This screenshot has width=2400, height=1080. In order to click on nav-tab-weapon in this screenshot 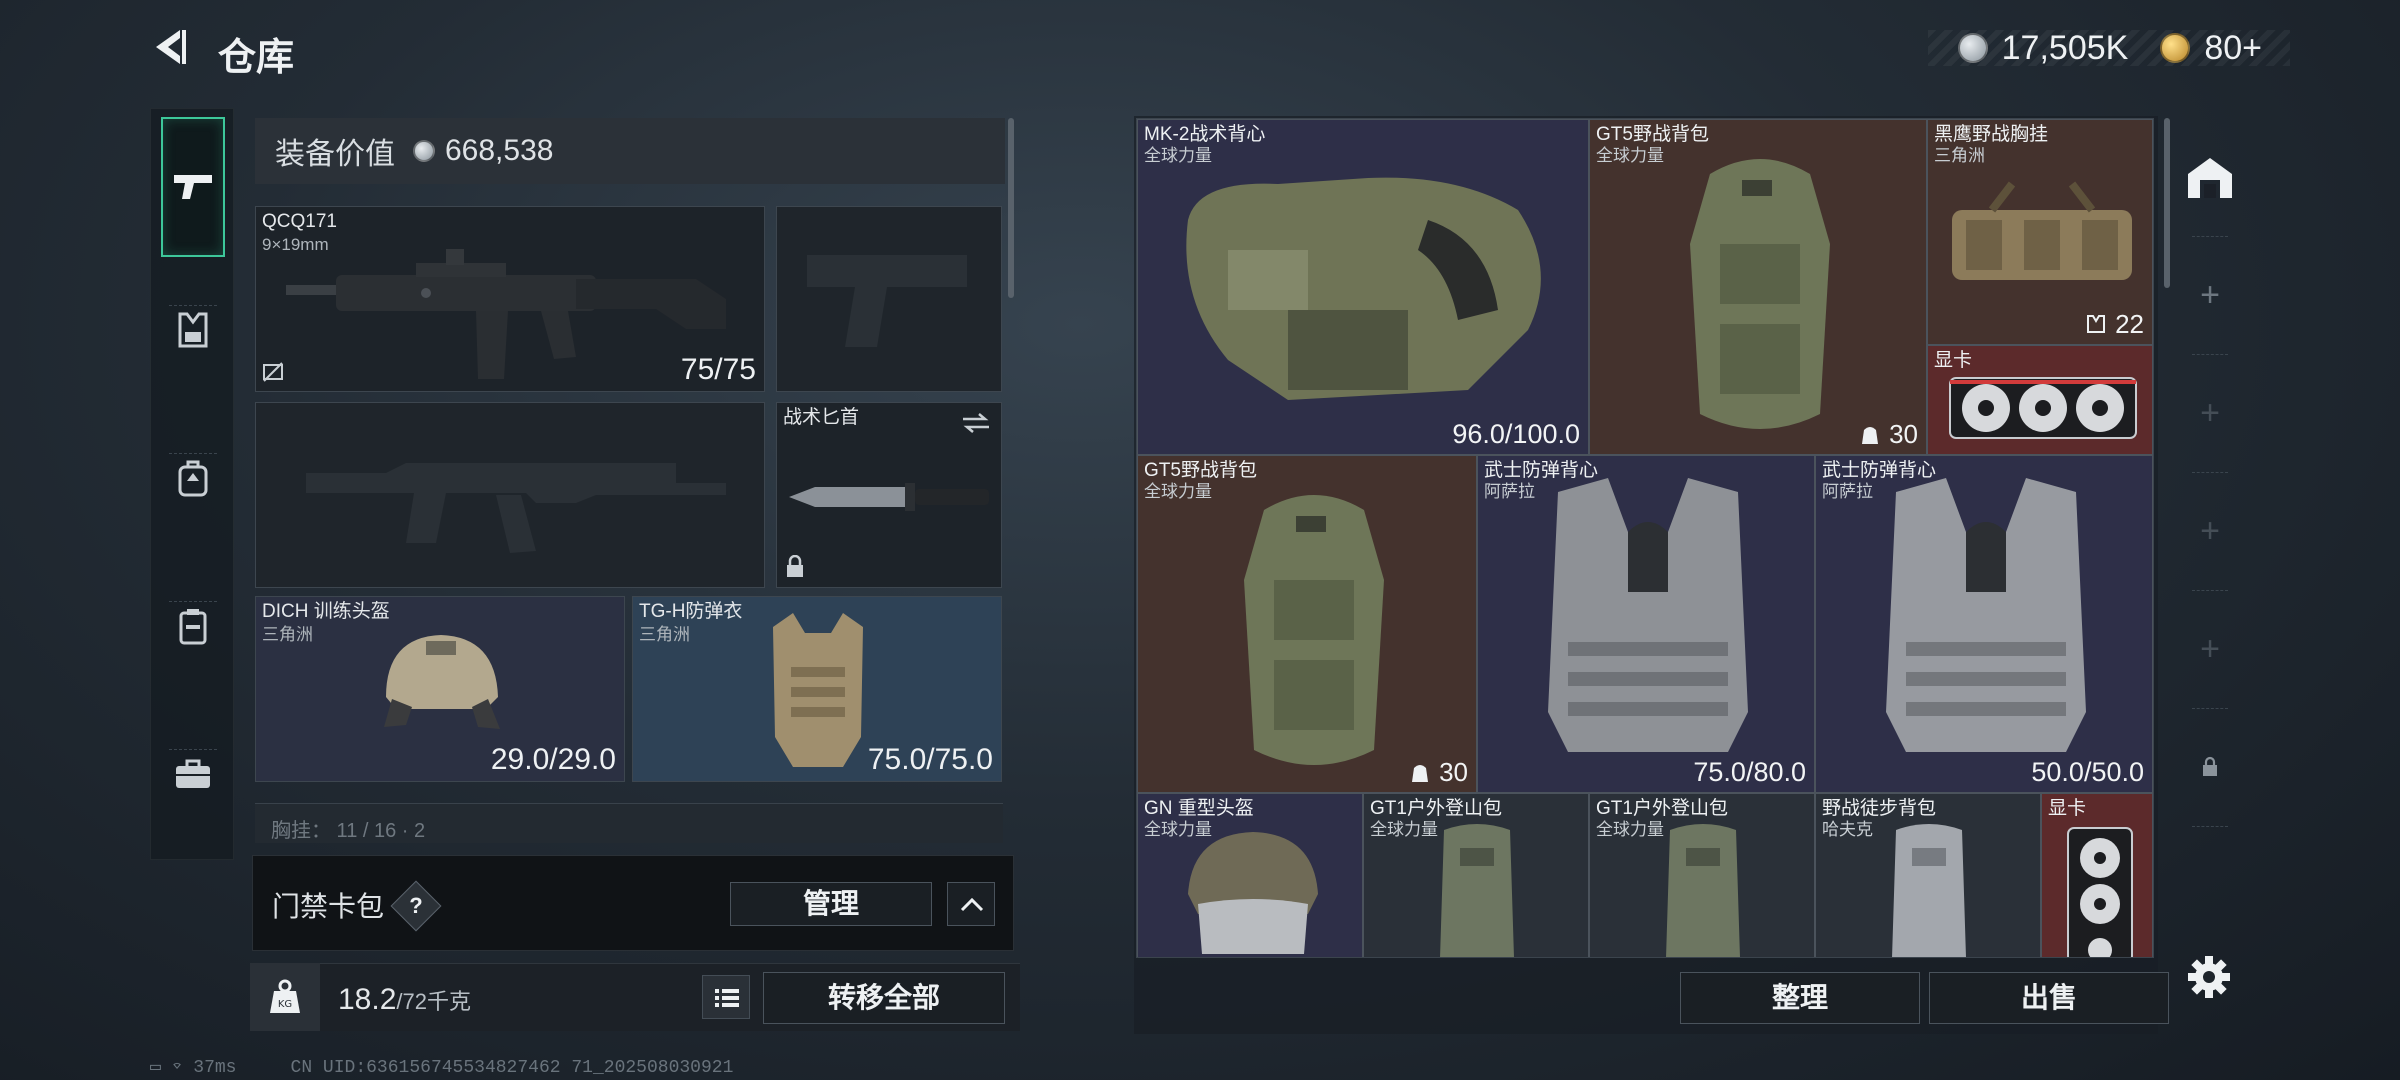, I will do `click(193, 187)`.